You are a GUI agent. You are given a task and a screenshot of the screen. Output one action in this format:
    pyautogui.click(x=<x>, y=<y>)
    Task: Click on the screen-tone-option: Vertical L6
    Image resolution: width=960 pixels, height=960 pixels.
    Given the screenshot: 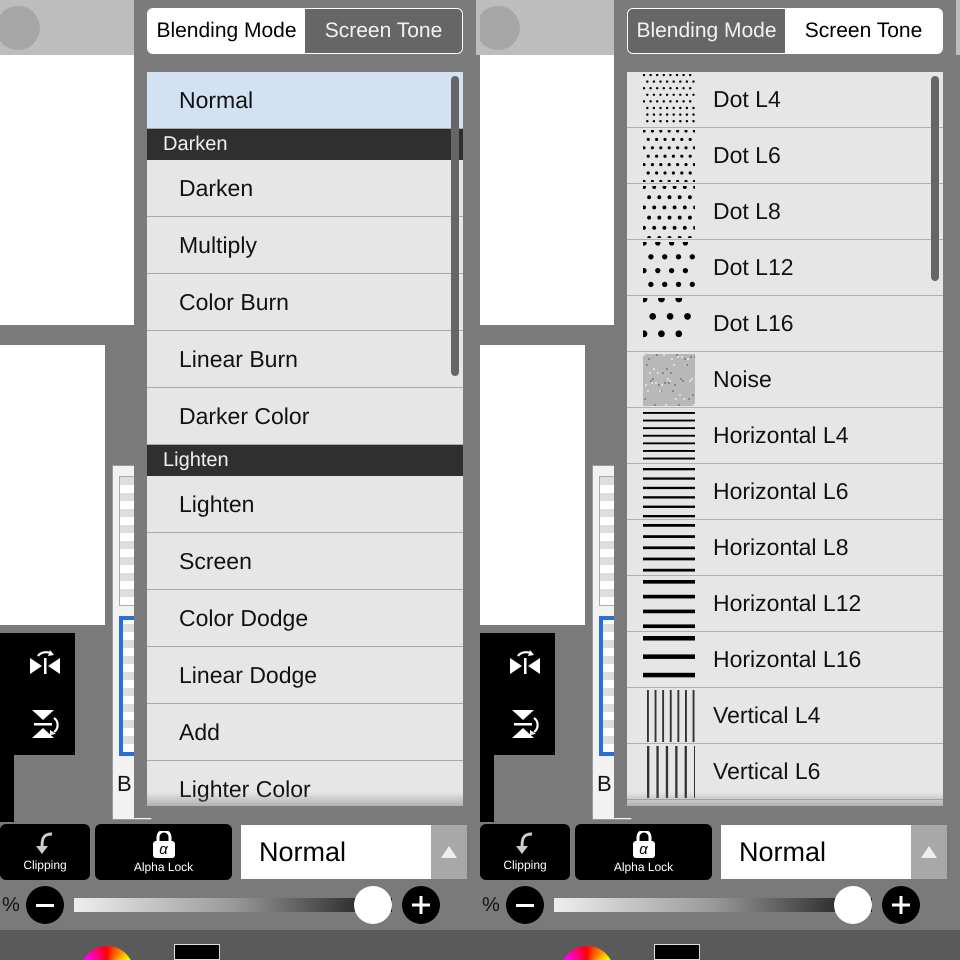 What is the action you would take?
    pyautogui.click(x=785, y=772)
    